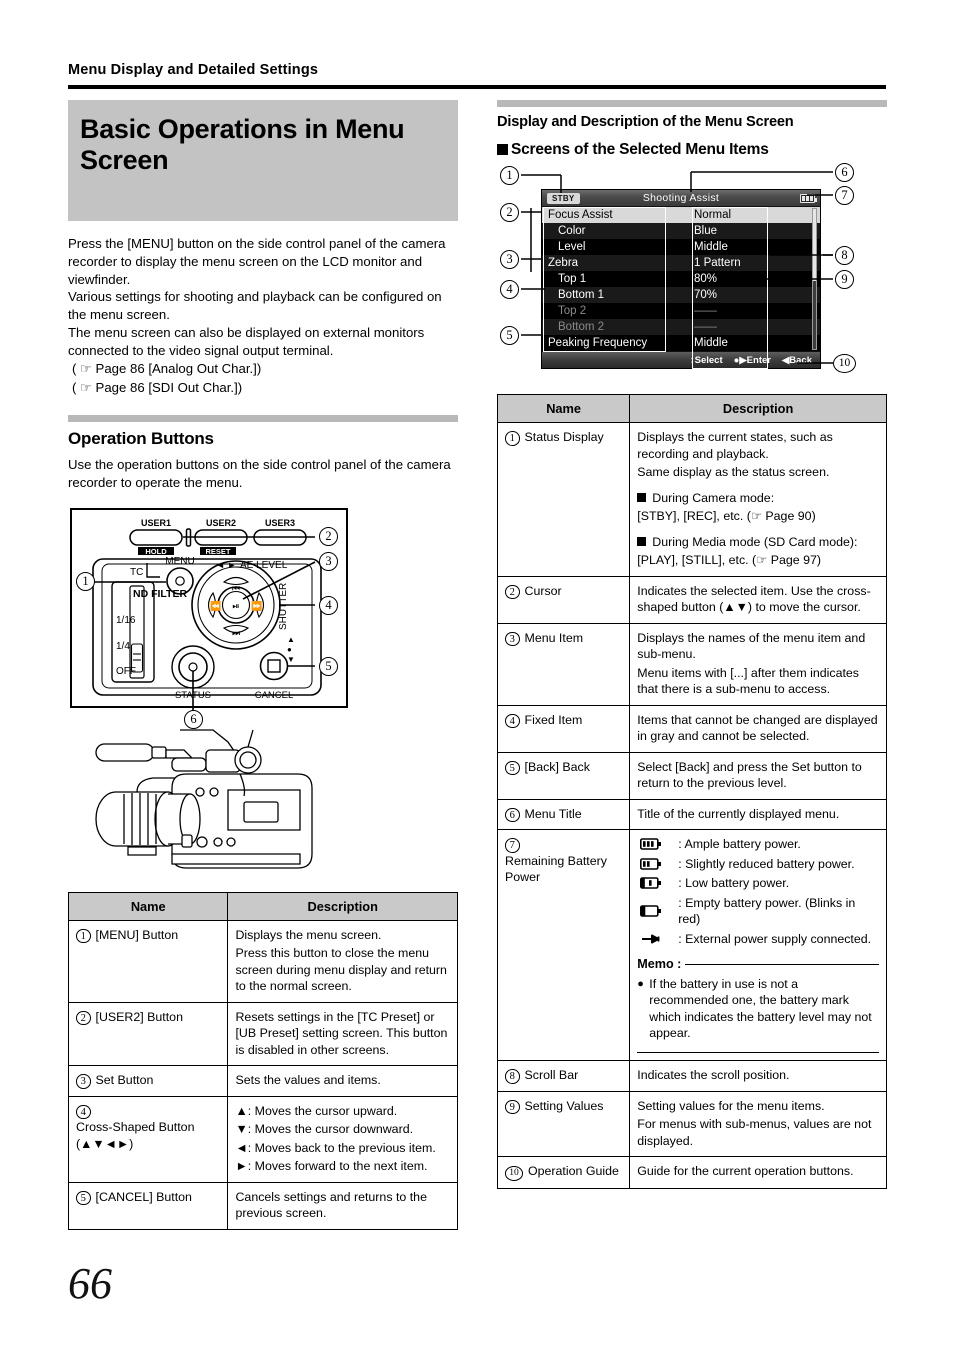  What do you see at coordinates (193, 719) in the screenshot?
I see `panel-callout-6: 6` at bounding box center [193, 719].